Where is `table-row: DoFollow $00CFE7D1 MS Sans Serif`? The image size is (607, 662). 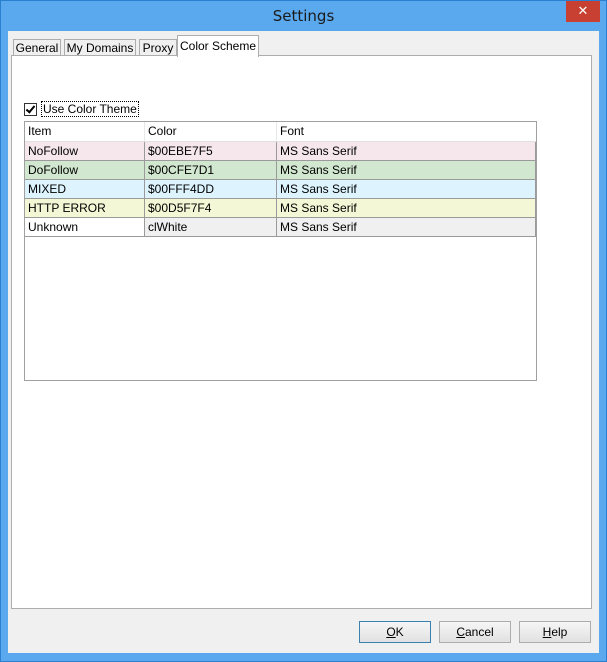 table-row: DoFollow $00CFE7D1 MS Sans Serif is located at coordinates (280, 170).